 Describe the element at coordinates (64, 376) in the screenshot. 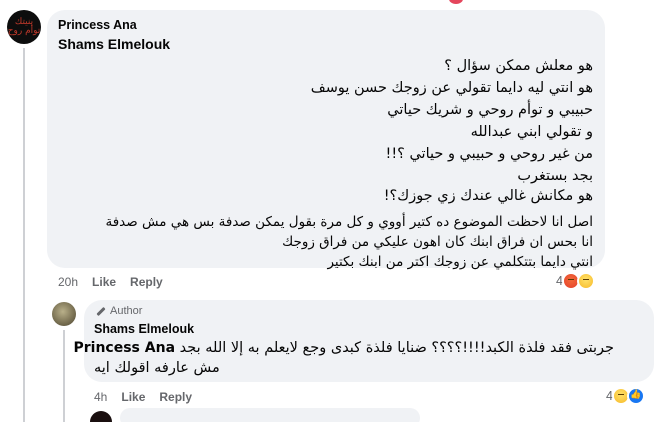

I see `thread-line-reply` at that location.